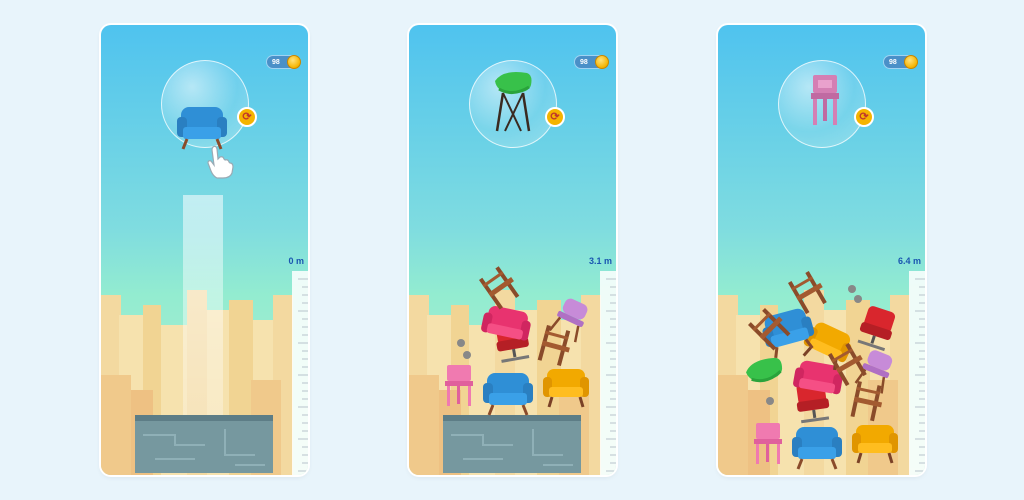 The image size is (1024, 500). I want to click on held-green-chair, so click(513, 103).